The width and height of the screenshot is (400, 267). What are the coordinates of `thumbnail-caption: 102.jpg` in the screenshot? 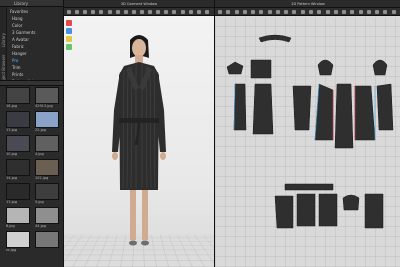 It's located at (42, 178).